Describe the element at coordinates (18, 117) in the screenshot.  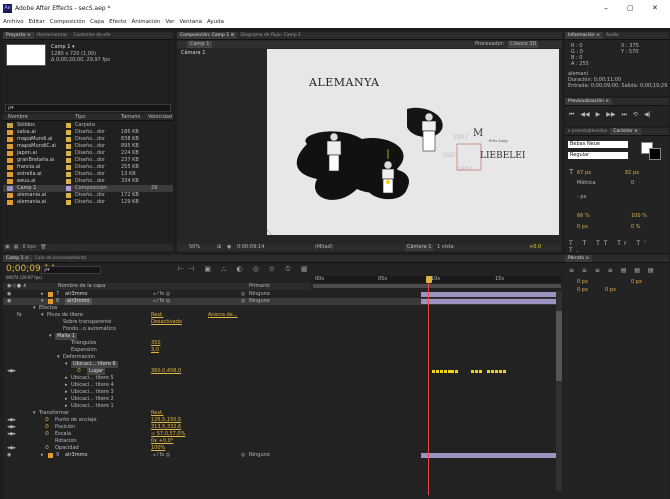
I see `col-name: Nombre` at that location.